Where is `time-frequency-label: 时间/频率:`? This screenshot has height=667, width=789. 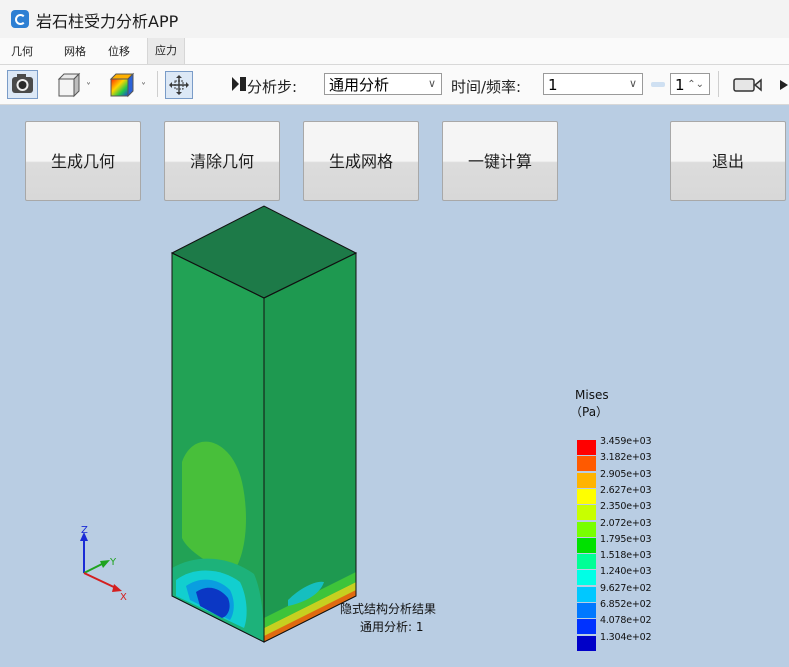 time-frequency-label: 时间/频率: is located at coordinates (486, 87).